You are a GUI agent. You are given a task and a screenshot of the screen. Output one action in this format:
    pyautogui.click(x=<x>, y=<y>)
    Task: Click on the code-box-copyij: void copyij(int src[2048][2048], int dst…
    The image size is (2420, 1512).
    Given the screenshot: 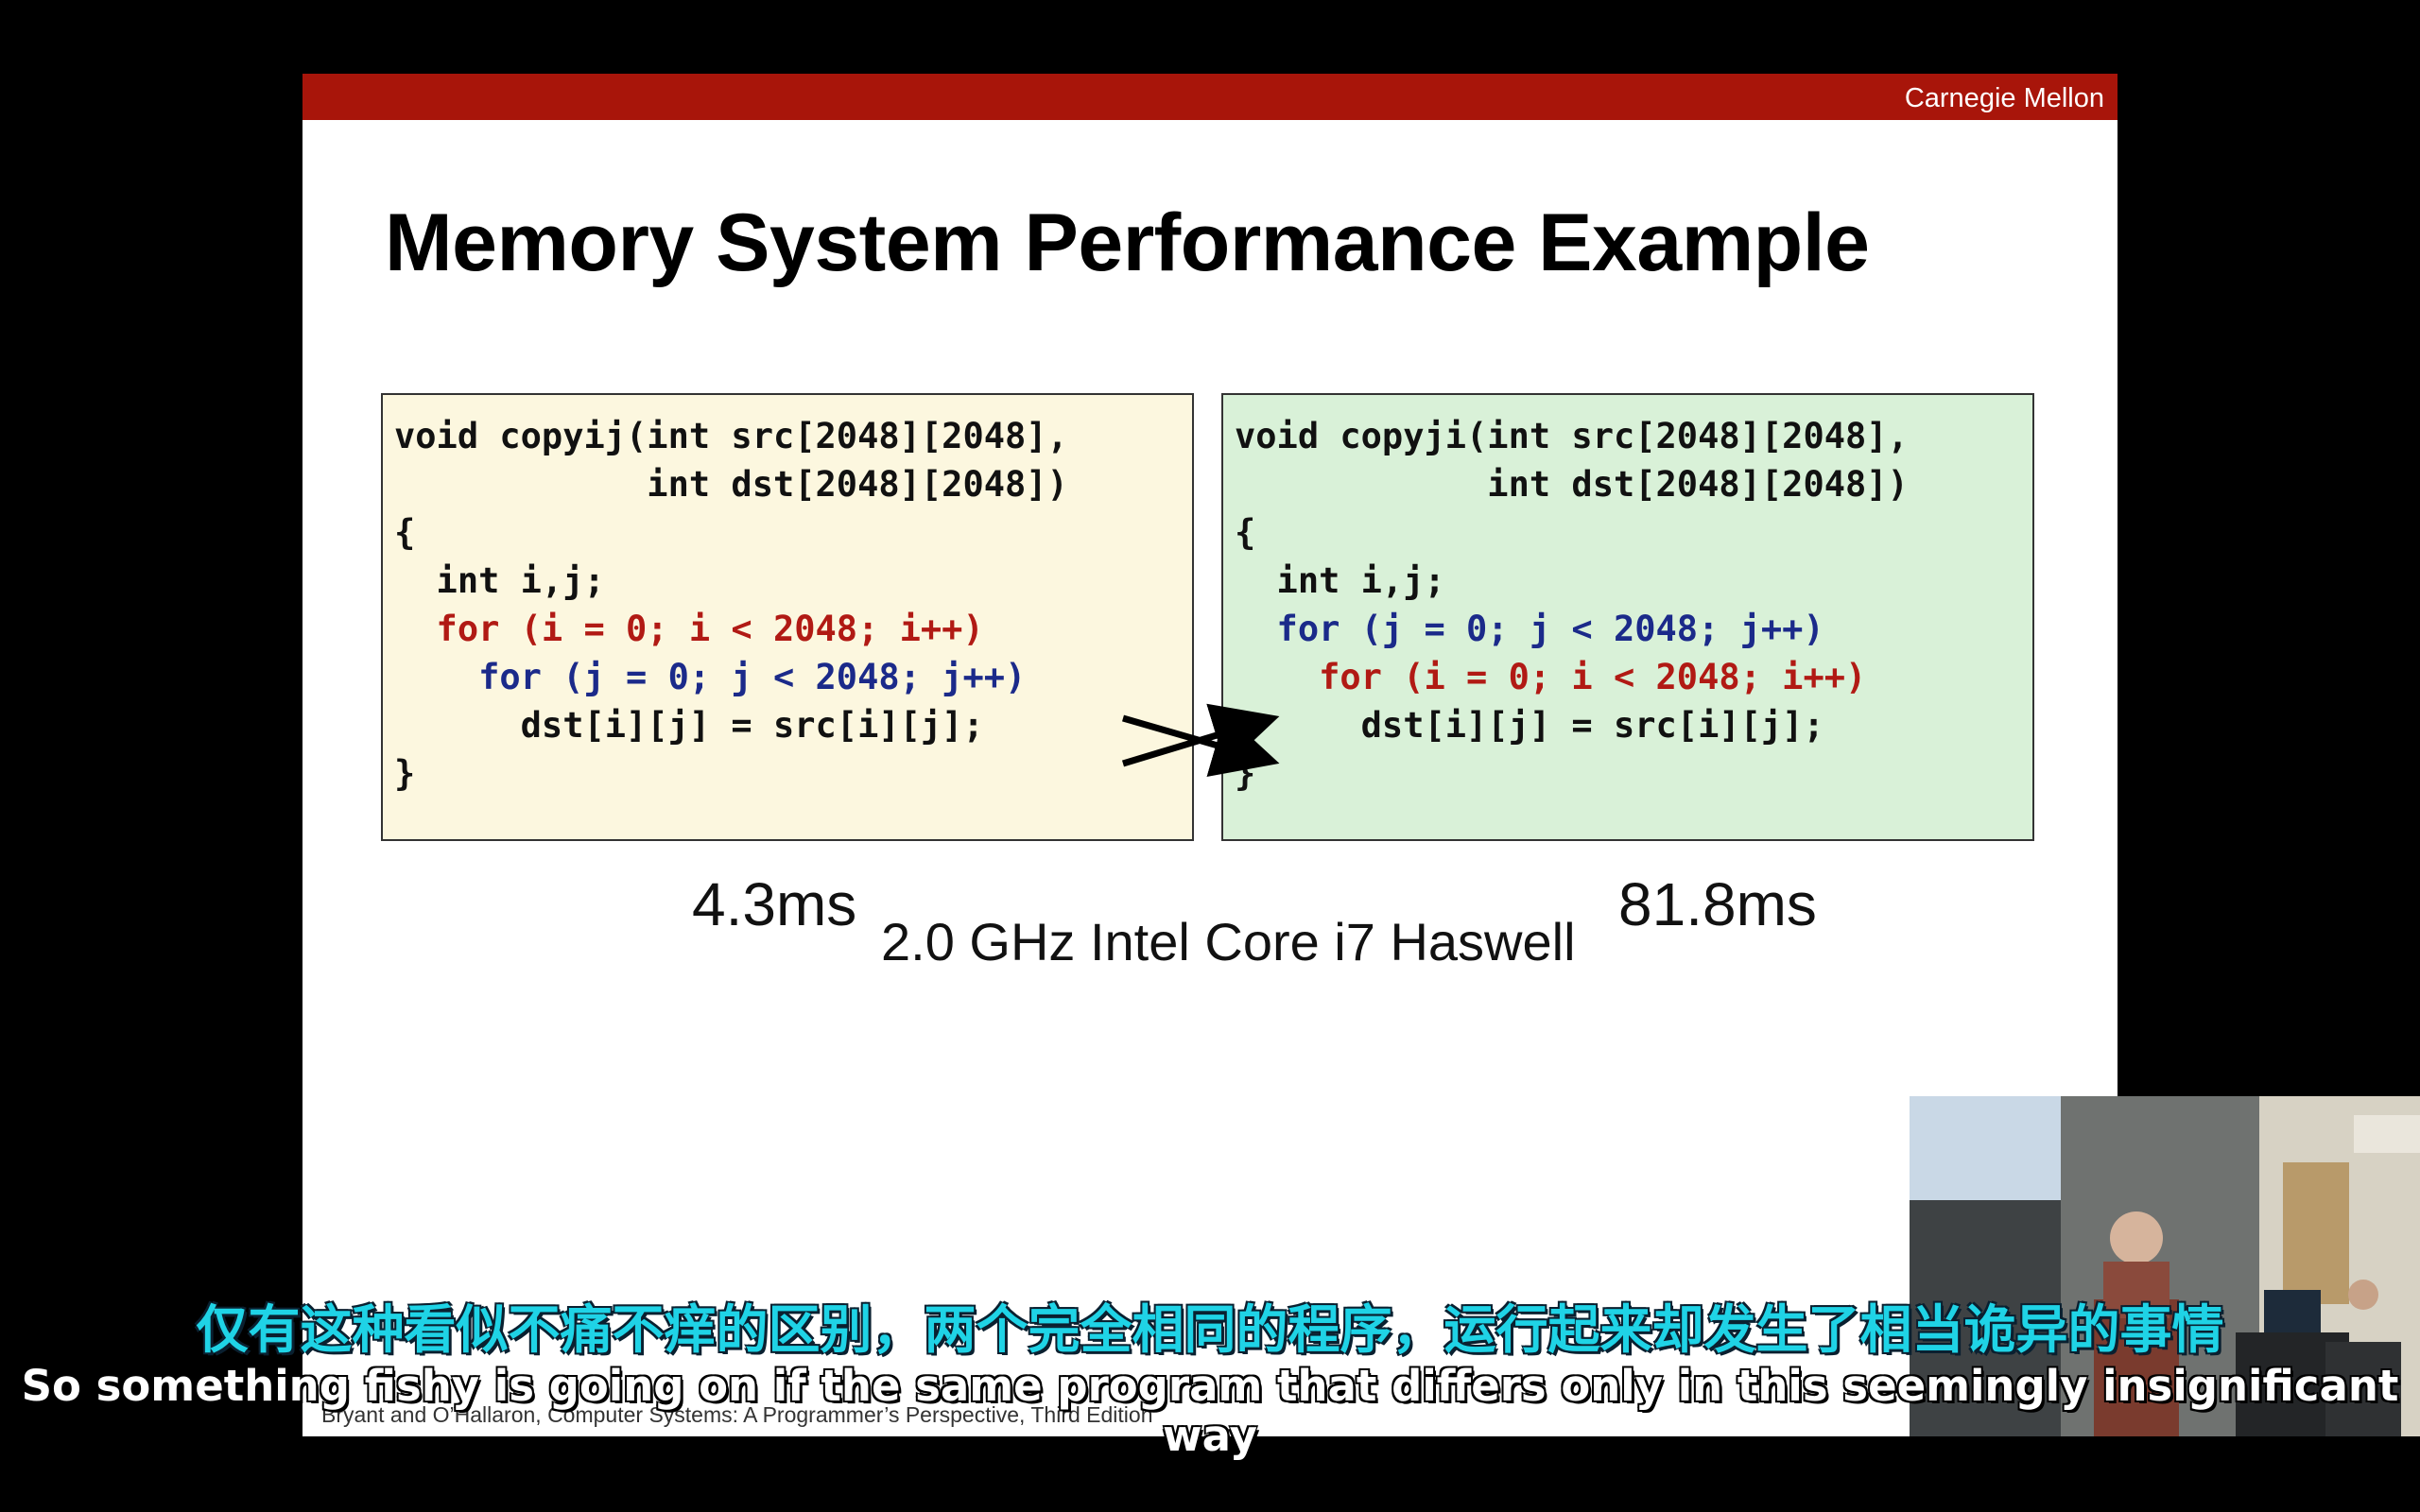 What is the action you would take?
    pyautogui.click(x=787, y=617)
    